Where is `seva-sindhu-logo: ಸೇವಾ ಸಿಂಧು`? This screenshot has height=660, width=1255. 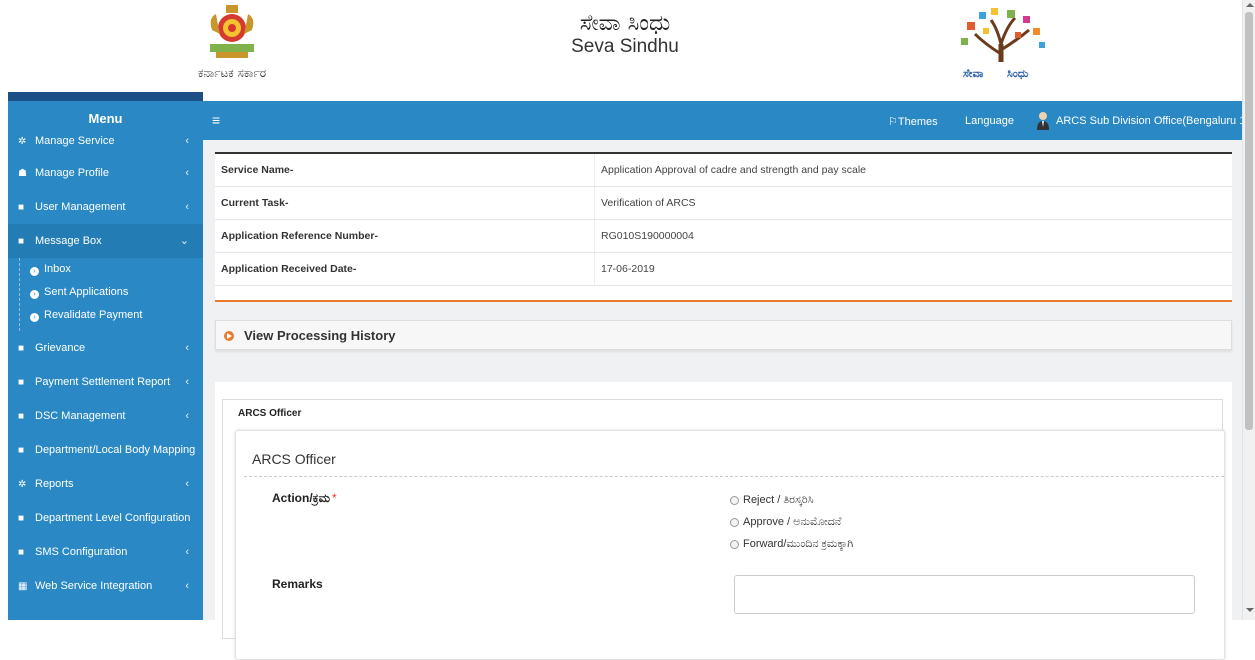
seva-sindhu-logo: ಸೇವಾ ಸಿಂಧು is located at coordinates (1002, 46).